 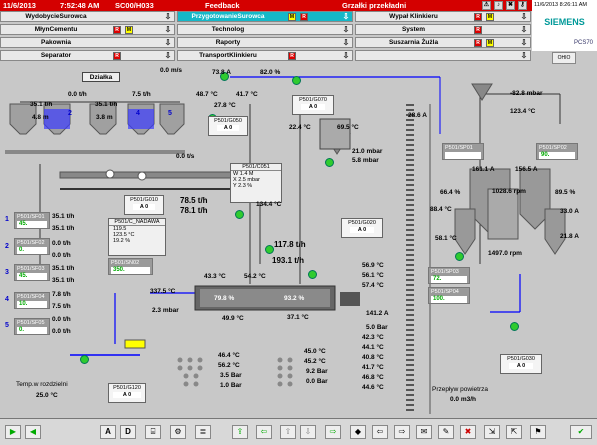 What do you see at coordinates (32, 326) in the screenshot?
I see `feeder-setpoint: P501/SF05 0.` at bounding box center [32, 326].